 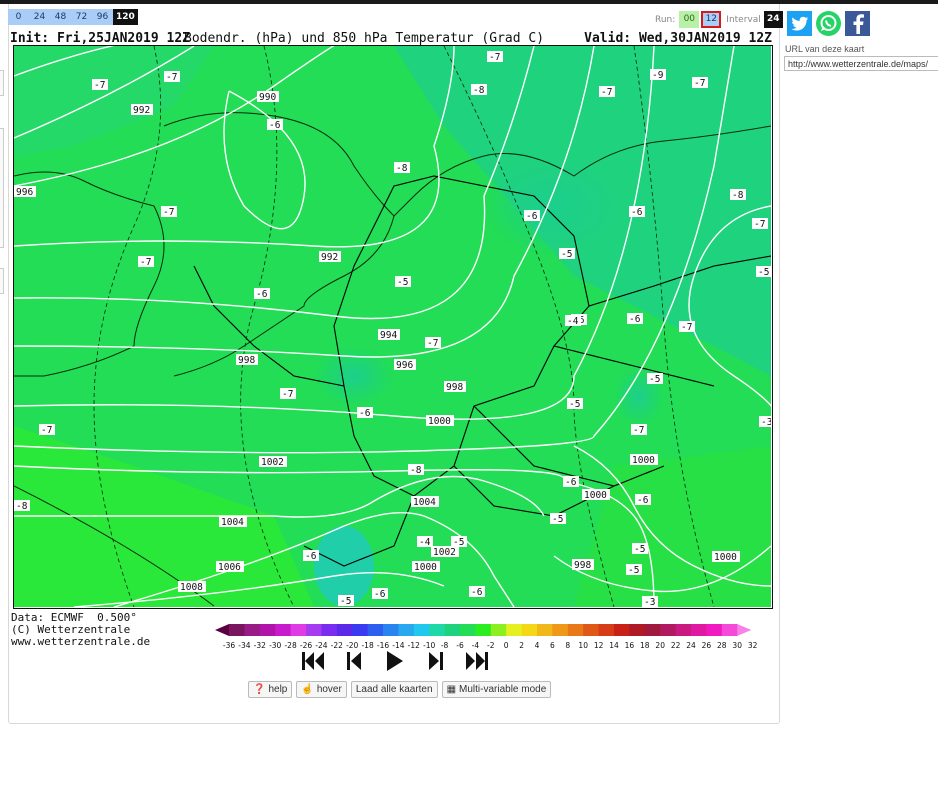 I want to click on scale-tick-label: -36, so click(x=229, y=645).